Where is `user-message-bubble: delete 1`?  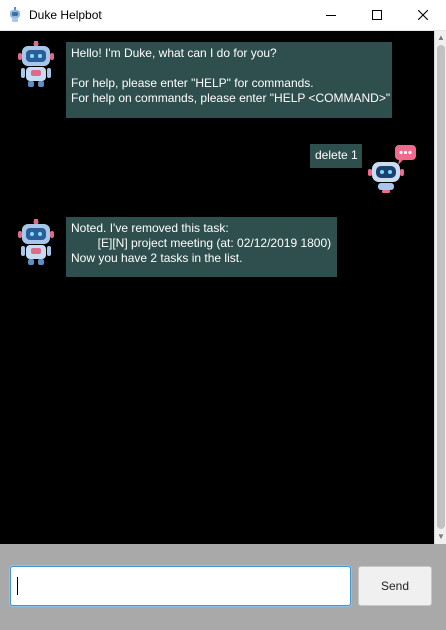 user-message-bubble: delete 1 is located at coordinates (336, 156).